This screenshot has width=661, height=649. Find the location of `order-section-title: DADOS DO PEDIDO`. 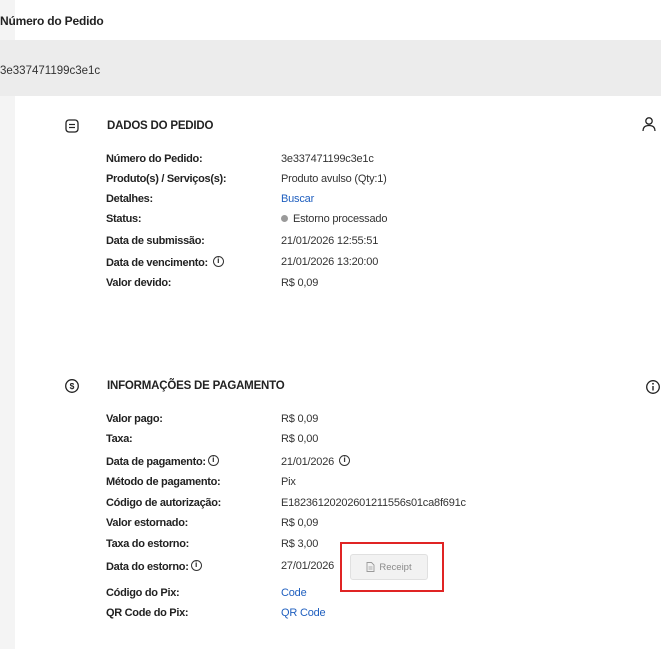

order-section-title: DADOS DO PEDIDO is located at coordinates (160, 126).